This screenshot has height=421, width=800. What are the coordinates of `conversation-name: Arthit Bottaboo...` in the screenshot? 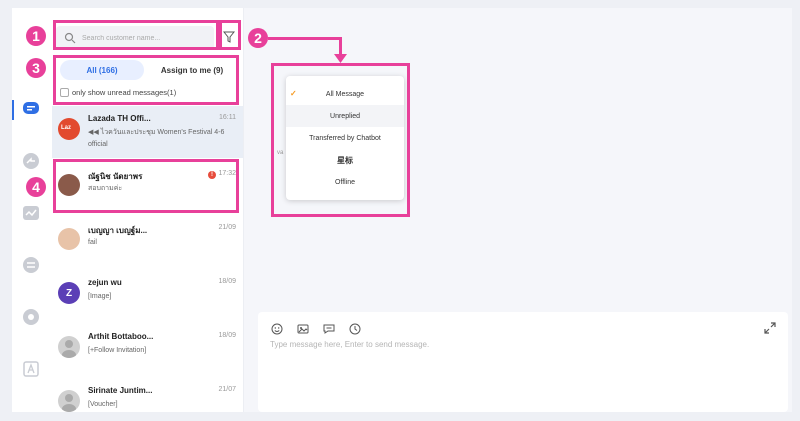 It's located at (121, 336).